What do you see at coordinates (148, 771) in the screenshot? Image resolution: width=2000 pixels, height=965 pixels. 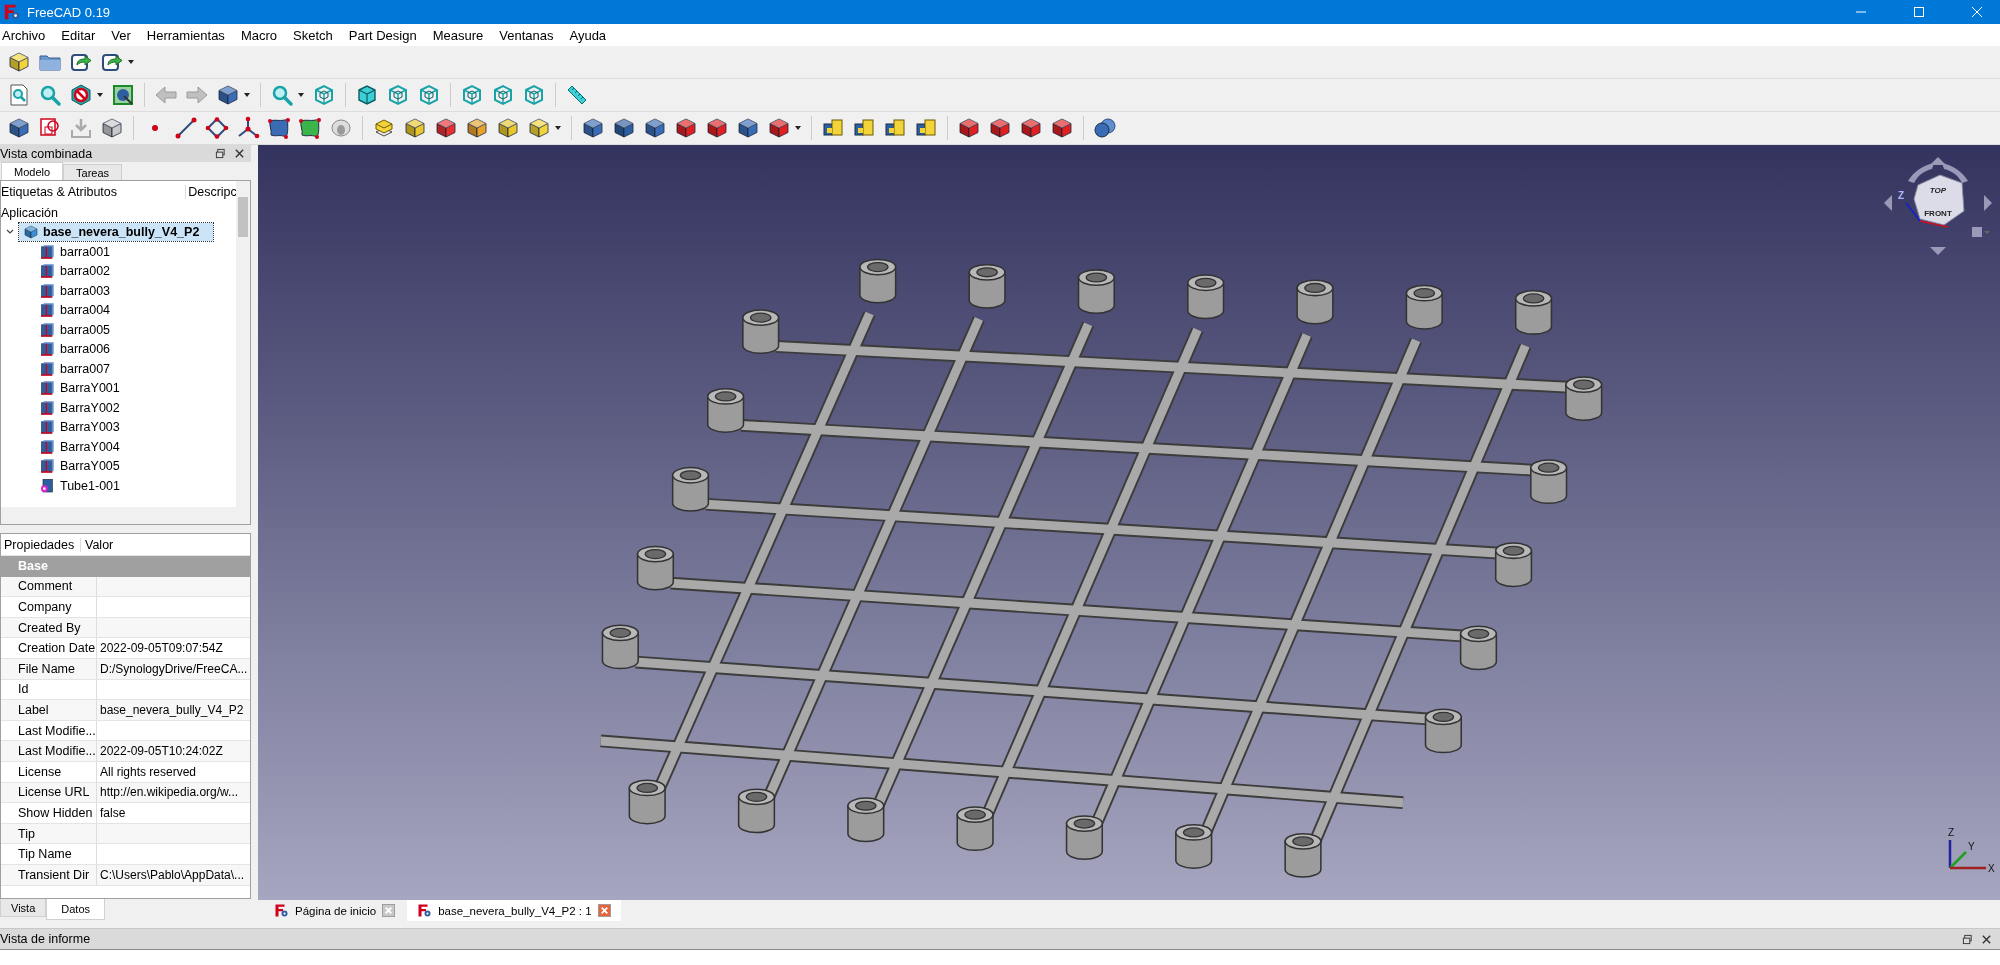 I see `property-value: All rights reserved` at bounding box center [148, 771].